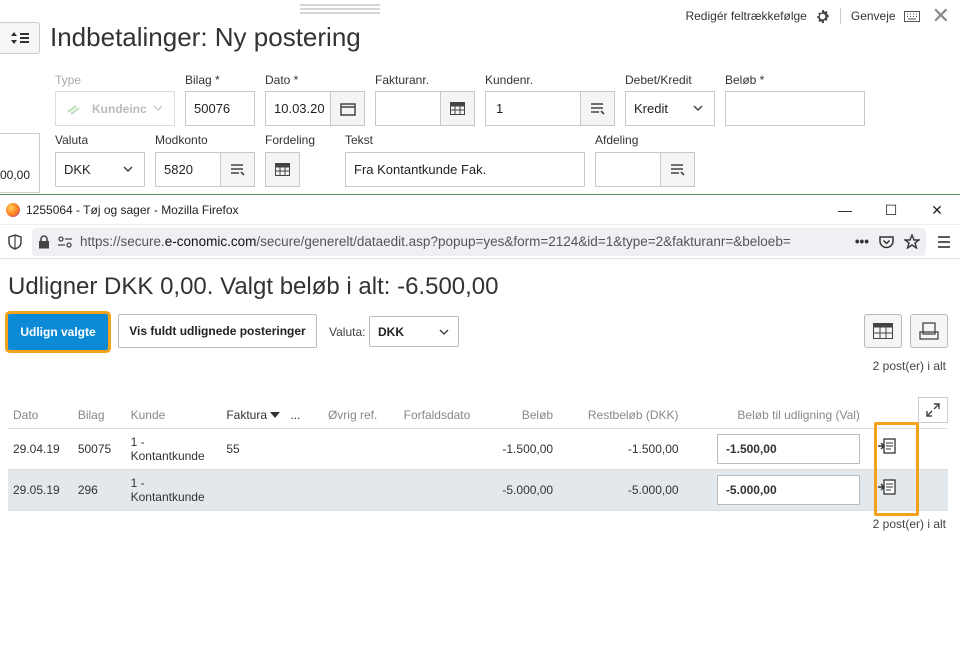  What do you see at coordinates (621, 449) in the screenshot?
I see `cell-restbelob: -1.500,00` at bounding box center [621, 449].